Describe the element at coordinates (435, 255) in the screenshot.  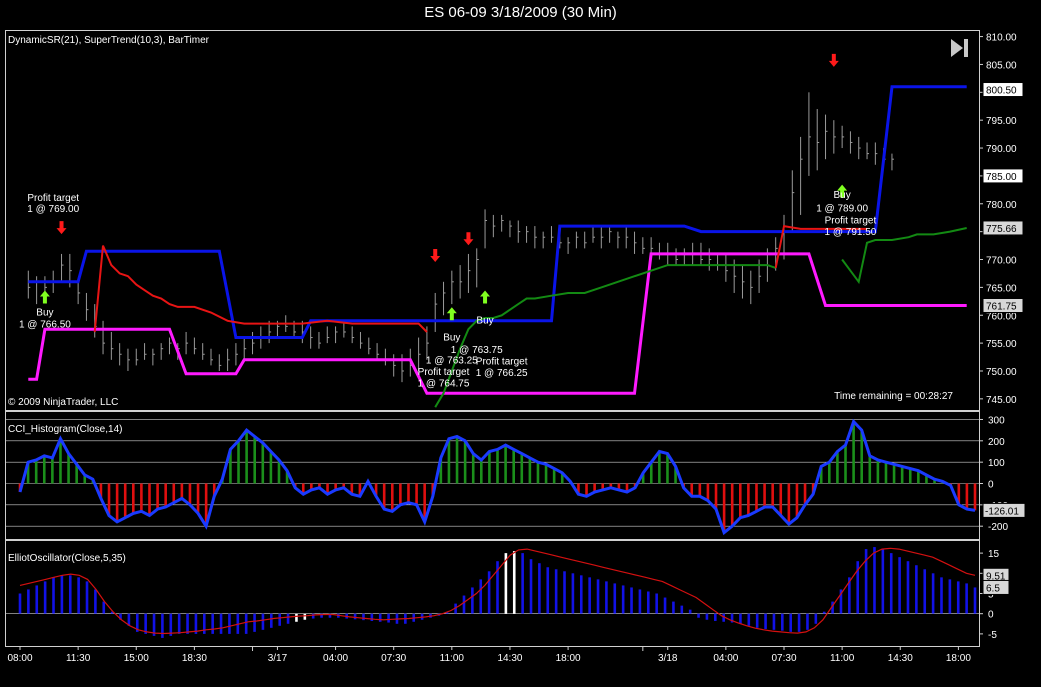
I see `sell-arrow-icon` at that location.